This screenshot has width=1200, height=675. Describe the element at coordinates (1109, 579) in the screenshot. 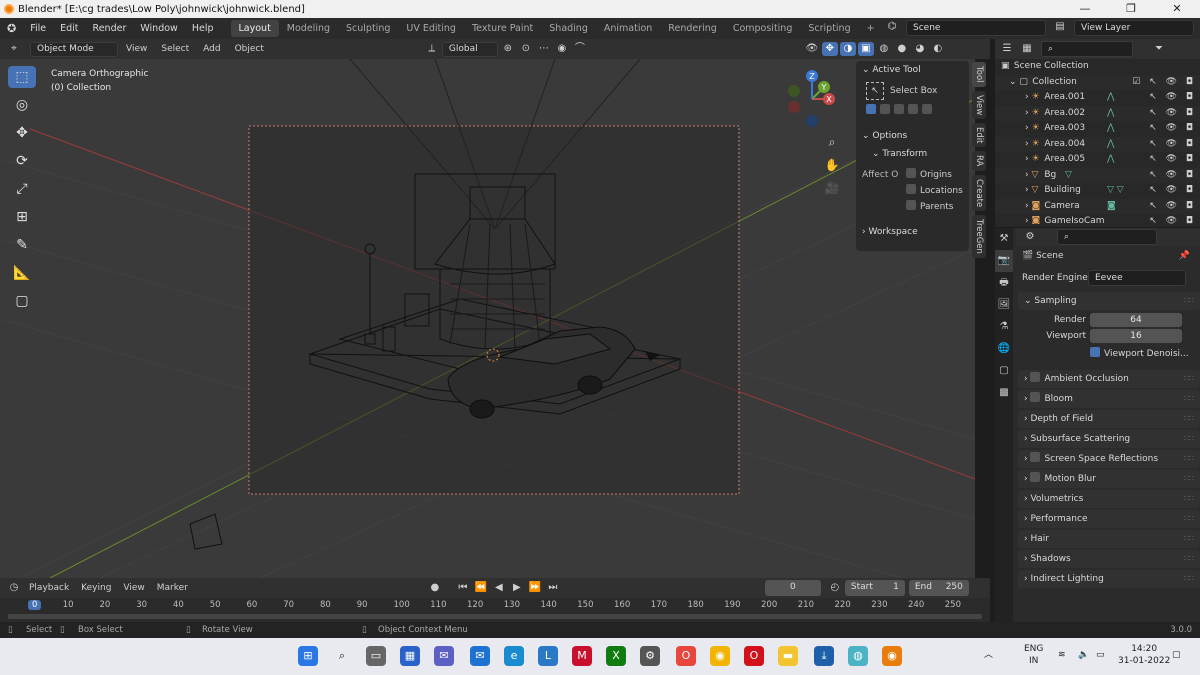

I see `indirect-lighting-panel: › Indirect Lighting ∷∷` at that location.